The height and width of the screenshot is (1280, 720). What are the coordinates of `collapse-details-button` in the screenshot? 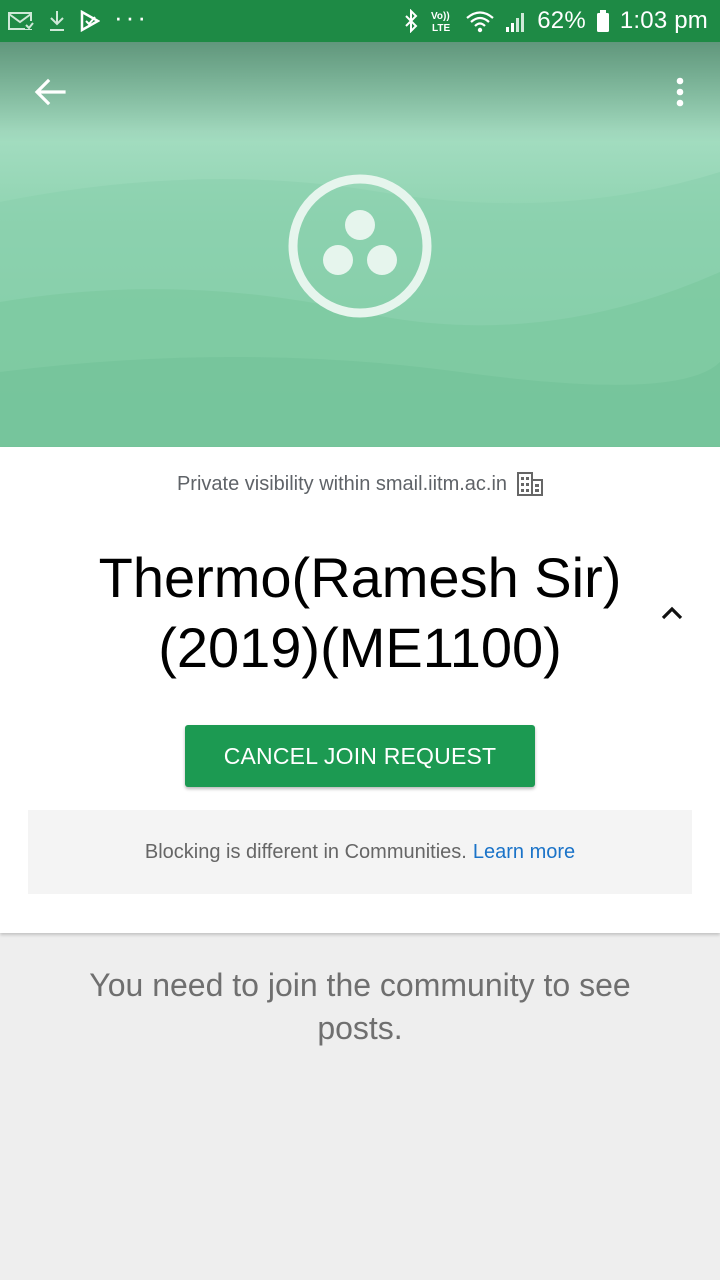 It's located at (672, 613).